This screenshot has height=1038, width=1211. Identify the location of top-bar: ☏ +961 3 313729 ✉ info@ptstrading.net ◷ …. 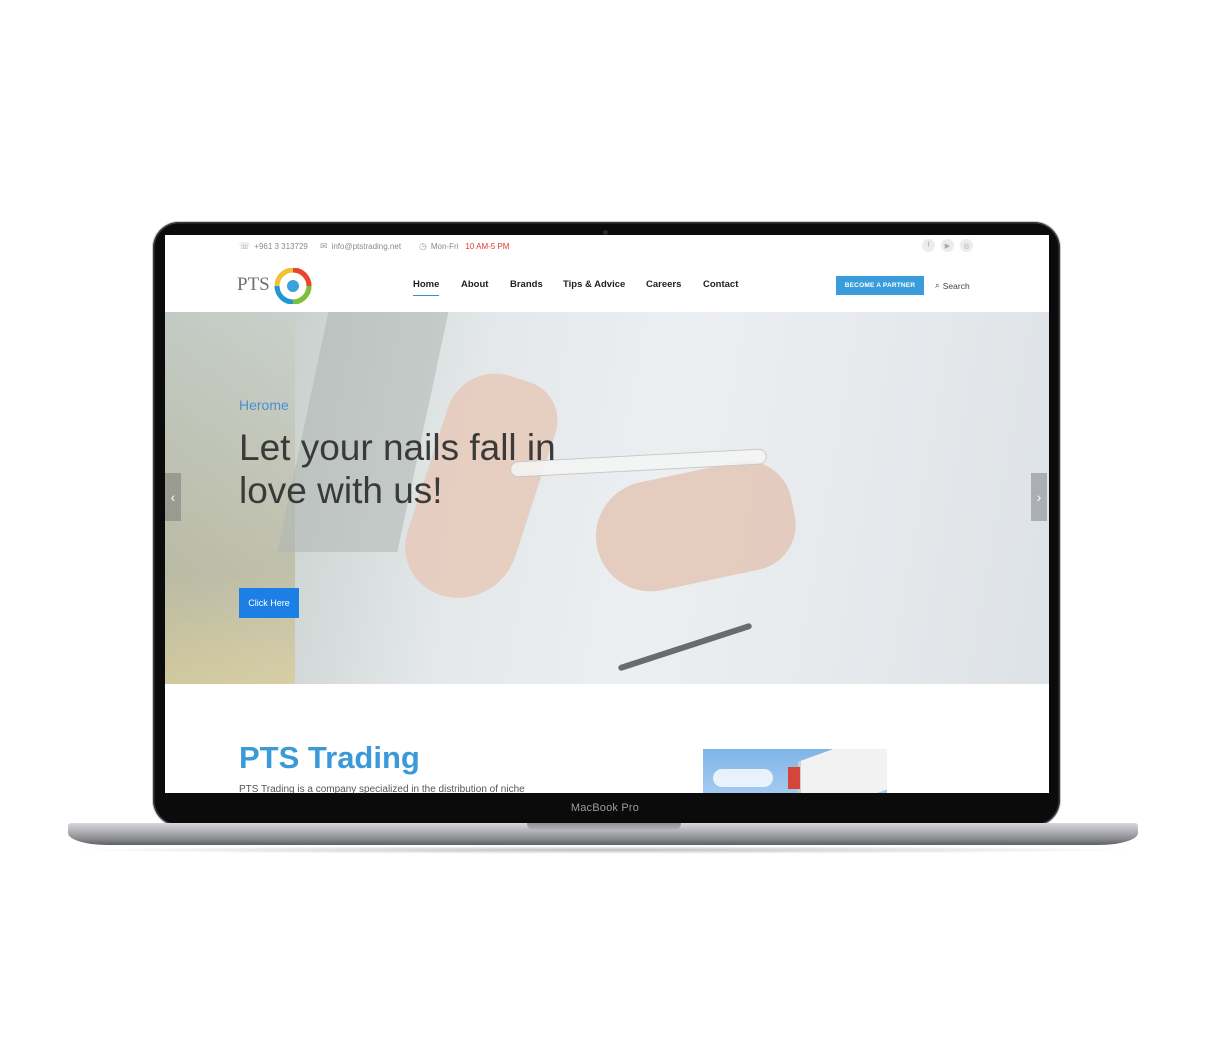
(607, 246).